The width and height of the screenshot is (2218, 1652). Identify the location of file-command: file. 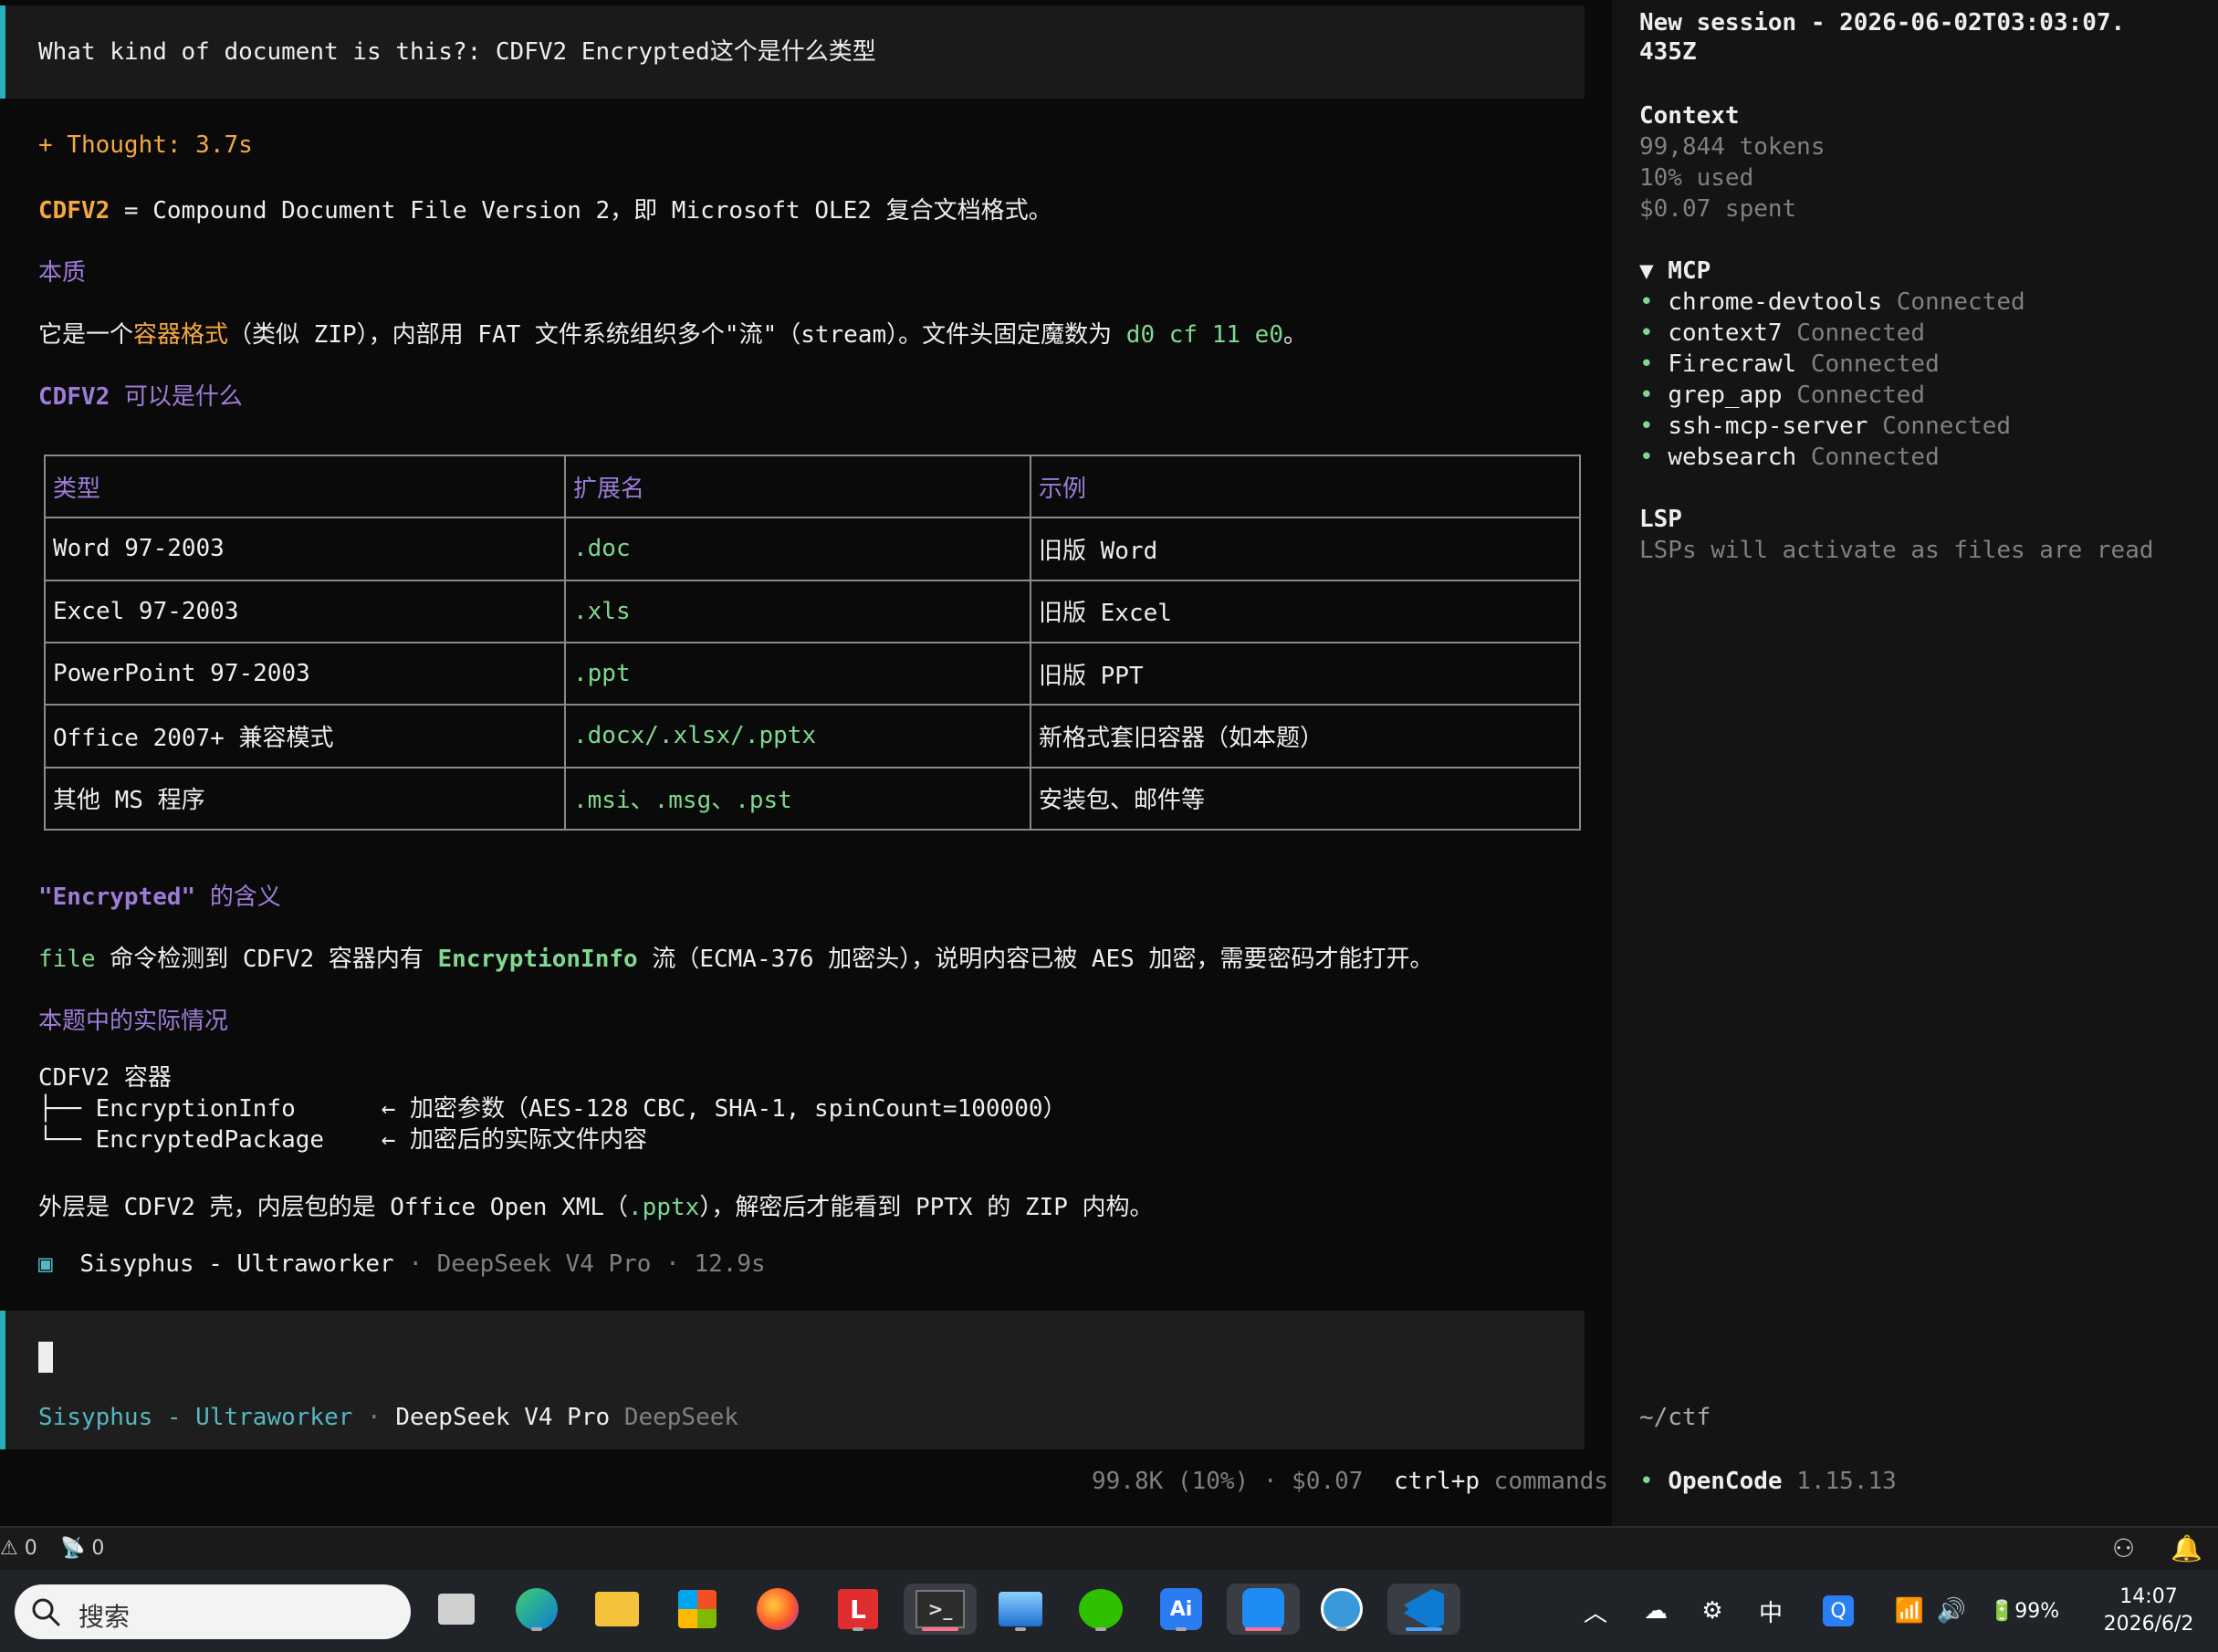
(67, 960).